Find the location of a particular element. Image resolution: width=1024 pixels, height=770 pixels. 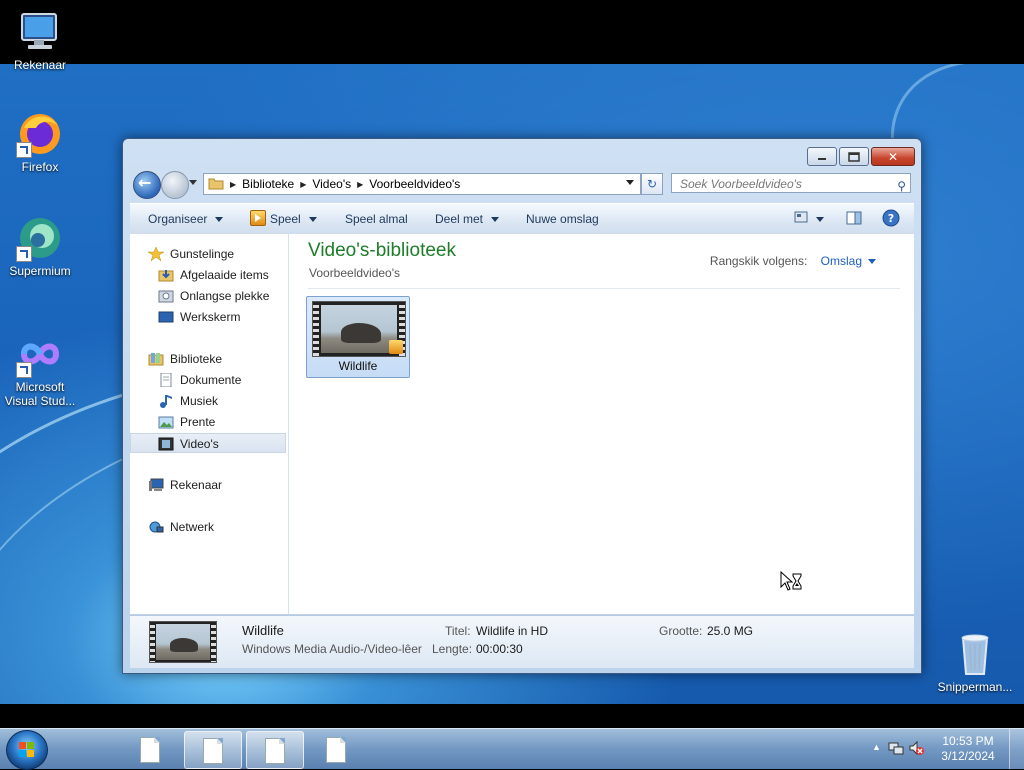

documents-icon is located at coordinates (166, 380).